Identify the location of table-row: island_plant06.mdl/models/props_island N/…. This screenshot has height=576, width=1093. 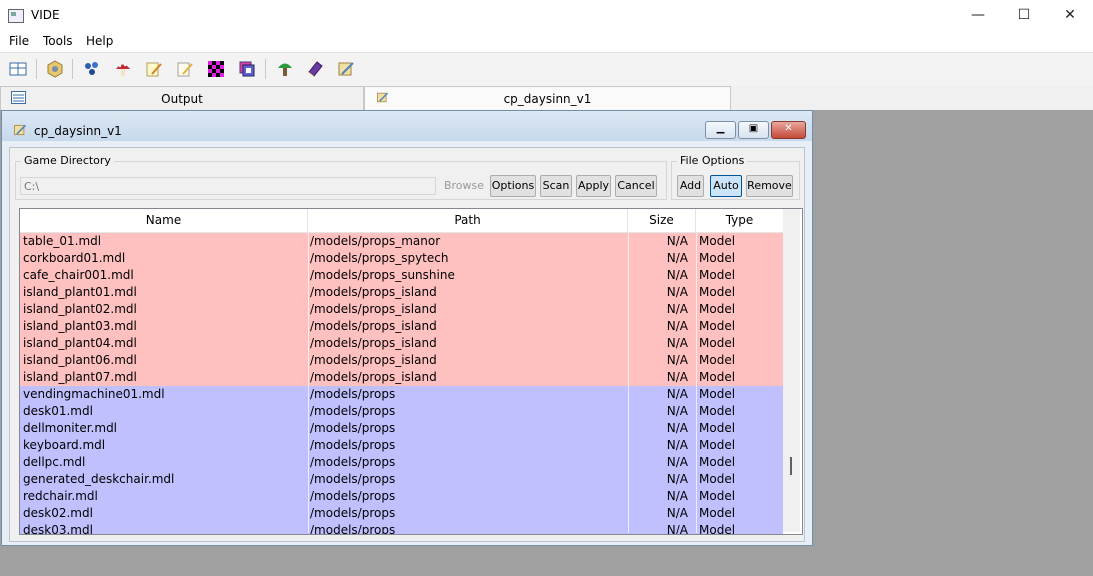
(401, 360).